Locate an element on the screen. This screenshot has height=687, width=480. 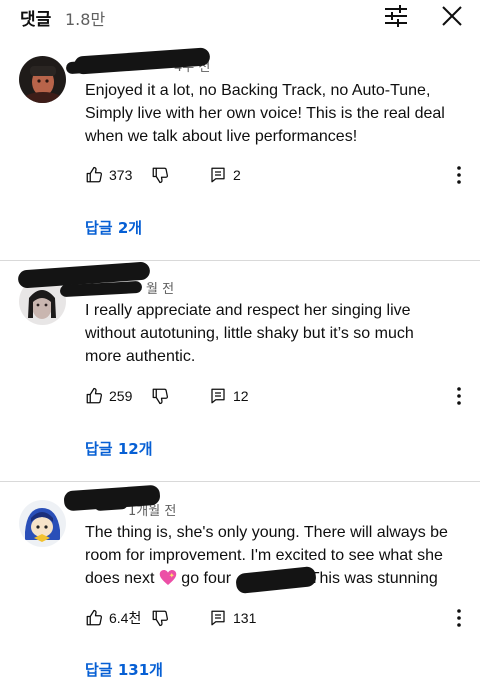
like-button: 6.4천 is located at coordinates (113, 618).